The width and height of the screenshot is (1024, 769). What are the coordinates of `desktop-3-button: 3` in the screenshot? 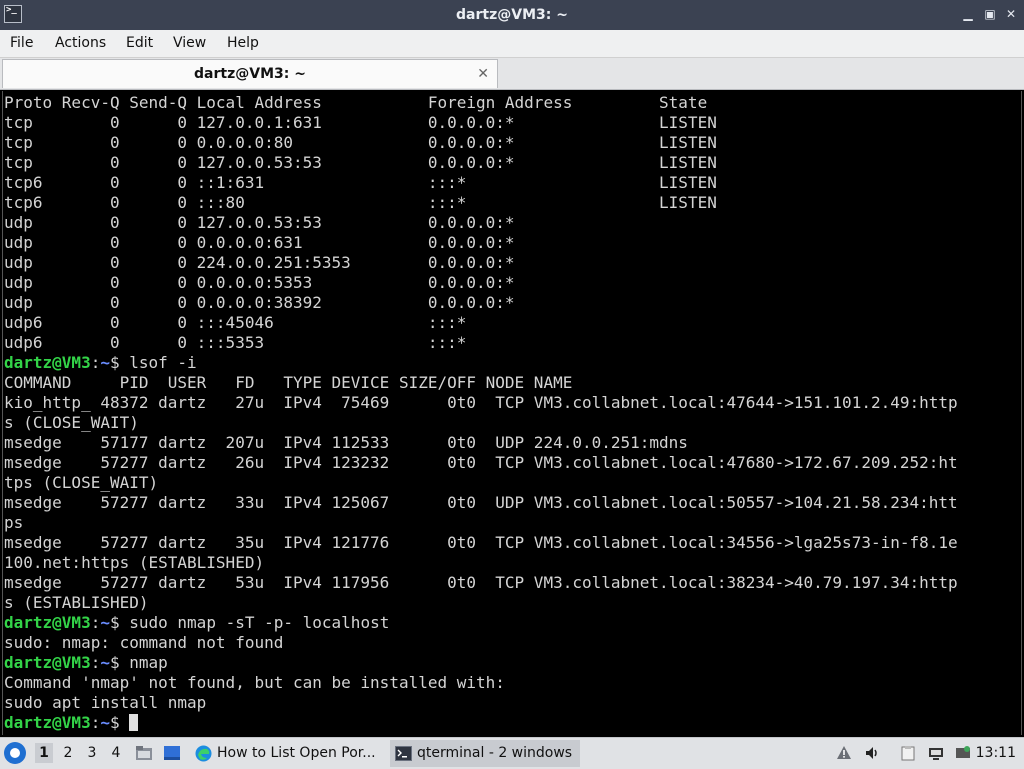 It's located at (92, 753).